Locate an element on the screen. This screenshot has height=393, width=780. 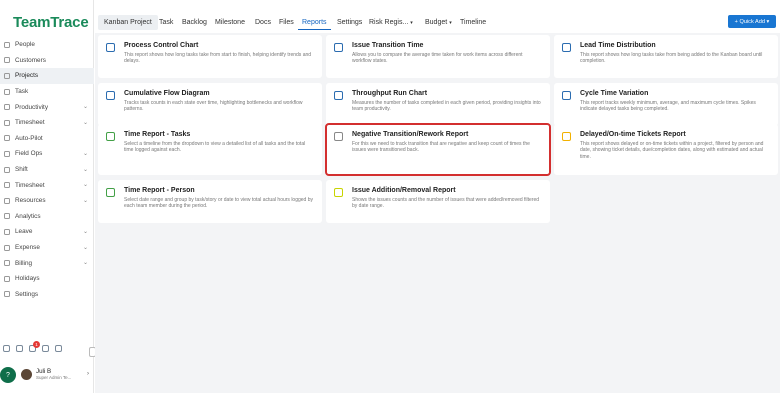
tab-docs: Docs is located at coordinates (263, 22).